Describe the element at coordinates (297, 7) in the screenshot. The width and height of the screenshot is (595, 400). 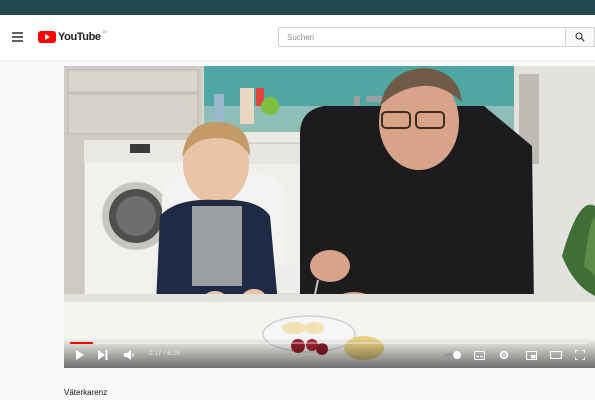
I see `browser-top-bar` at that location.